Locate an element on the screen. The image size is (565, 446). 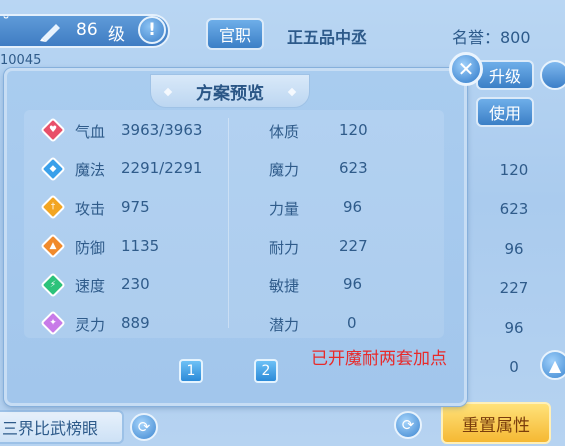
attr-value-endurance: 227 is located at coordinates (514, 288).